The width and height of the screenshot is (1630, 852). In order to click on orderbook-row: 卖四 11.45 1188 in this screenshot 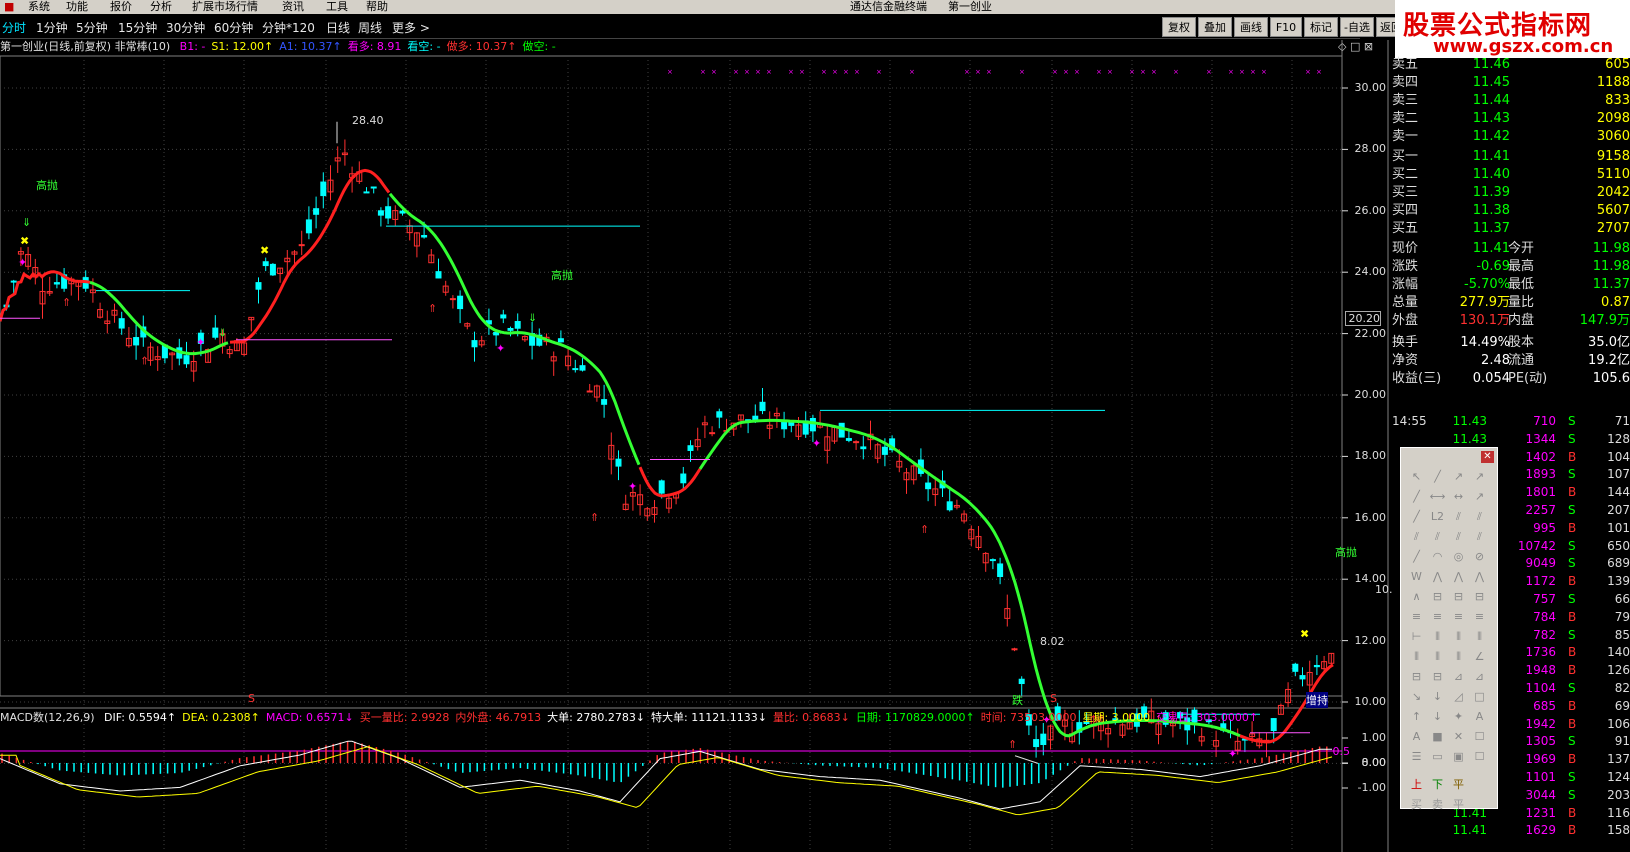, I will do `click(1511, 83)`.